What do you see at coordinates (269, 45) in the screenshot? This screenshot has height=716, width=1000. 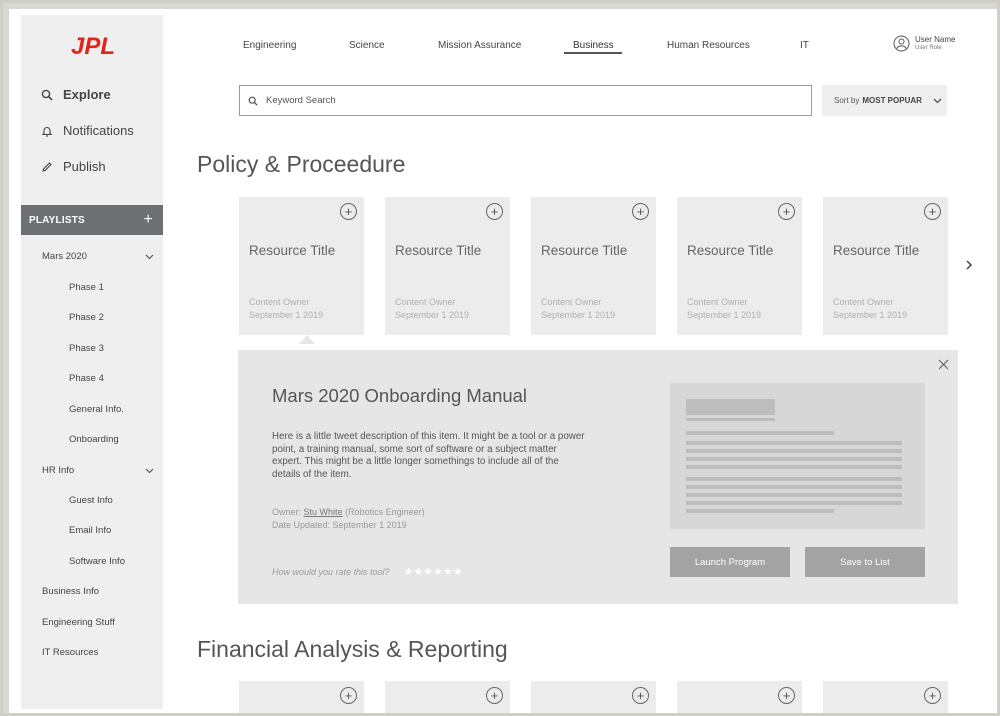 I see `nav-engineering: Engineering` at bounding box center [269, 45].